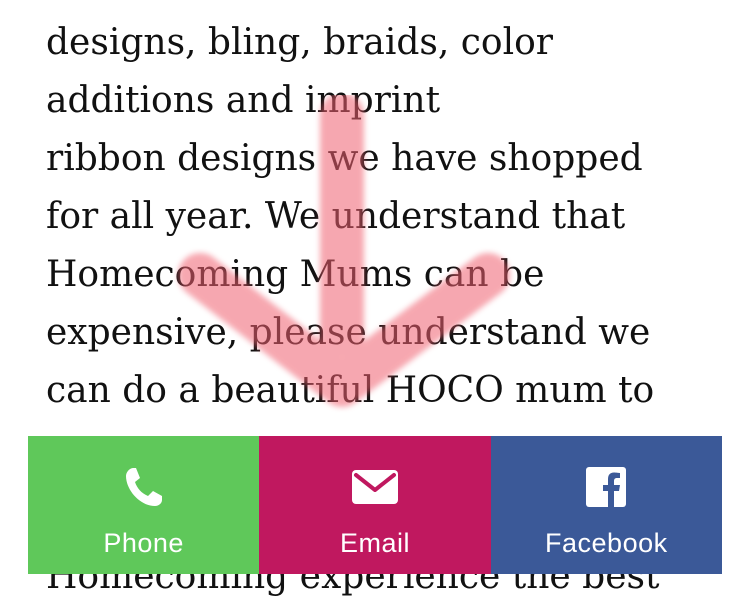 Image resolution: width=750 pixels, height=602 pixels. Describe the element at coordinates (144, 487) in the screenshot. I see `phone-icon` at that location.